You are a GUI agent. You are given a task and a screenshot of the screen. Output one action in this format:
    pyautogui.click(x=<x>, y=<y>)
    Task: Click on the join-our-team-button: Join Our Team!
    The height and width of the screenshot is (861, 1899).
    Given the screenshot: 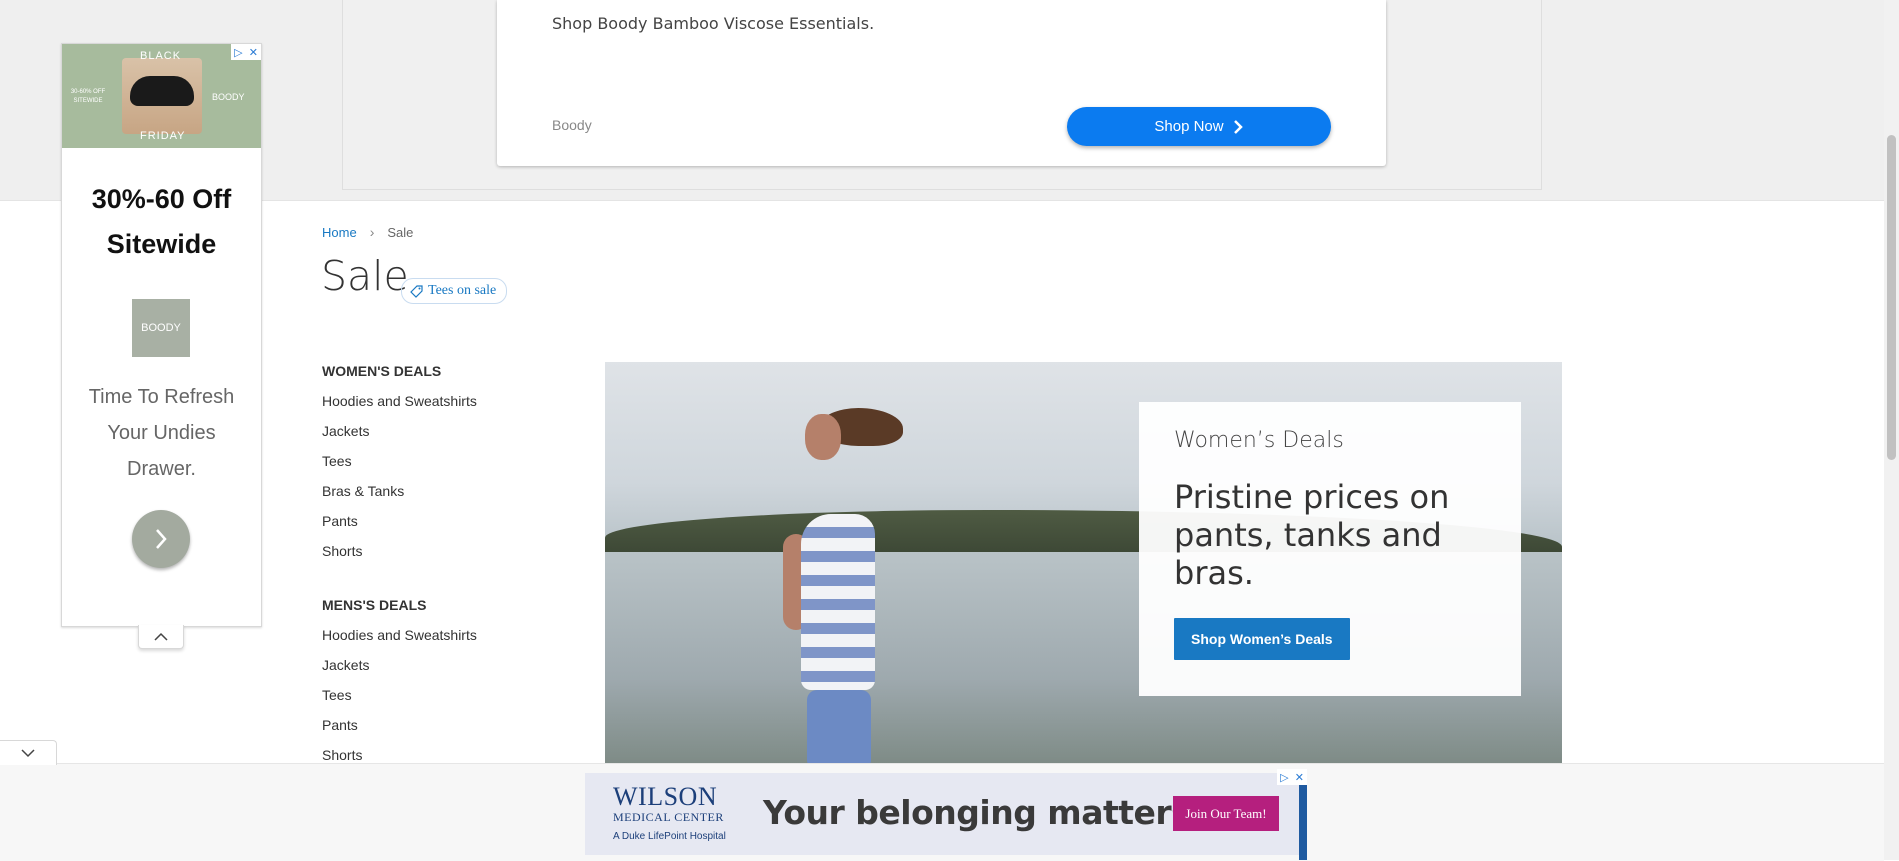 What is the action you would take?
    pyautogui.click(x=1226, y=813)
    